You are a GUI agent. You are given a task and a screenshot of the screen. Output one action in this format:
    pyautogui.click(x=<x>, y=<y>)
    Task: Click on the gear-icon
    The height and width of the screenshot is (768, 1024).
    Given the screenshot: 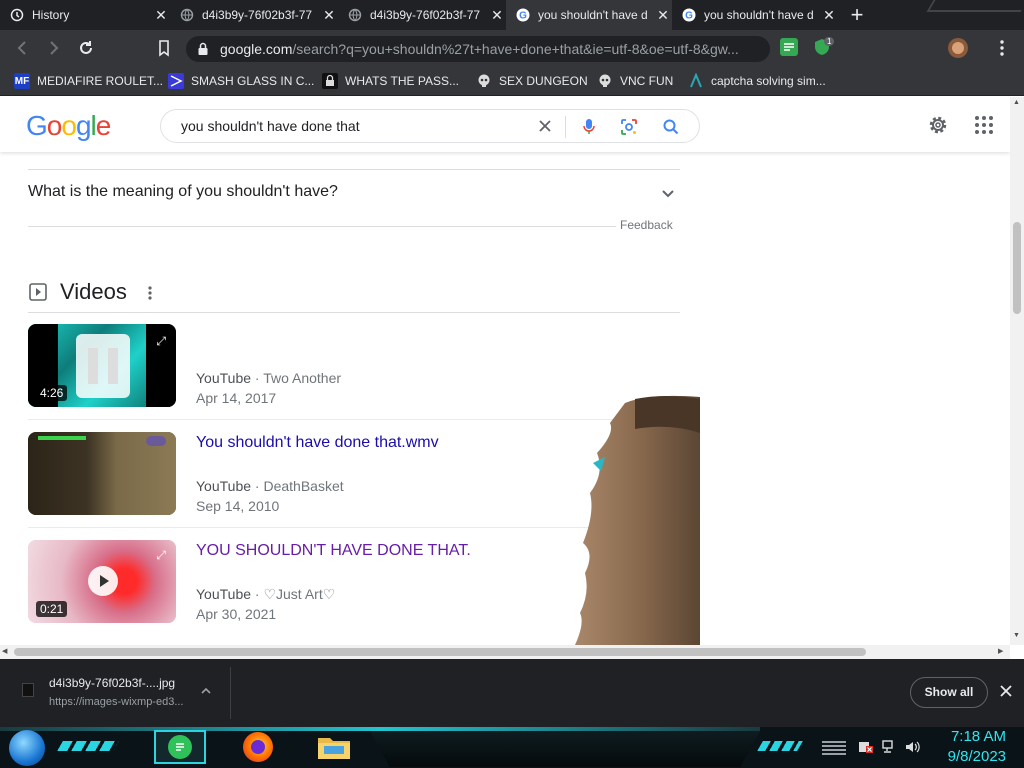 What is the action you would take?
    pyautogui.click(x=938, y=125)
    